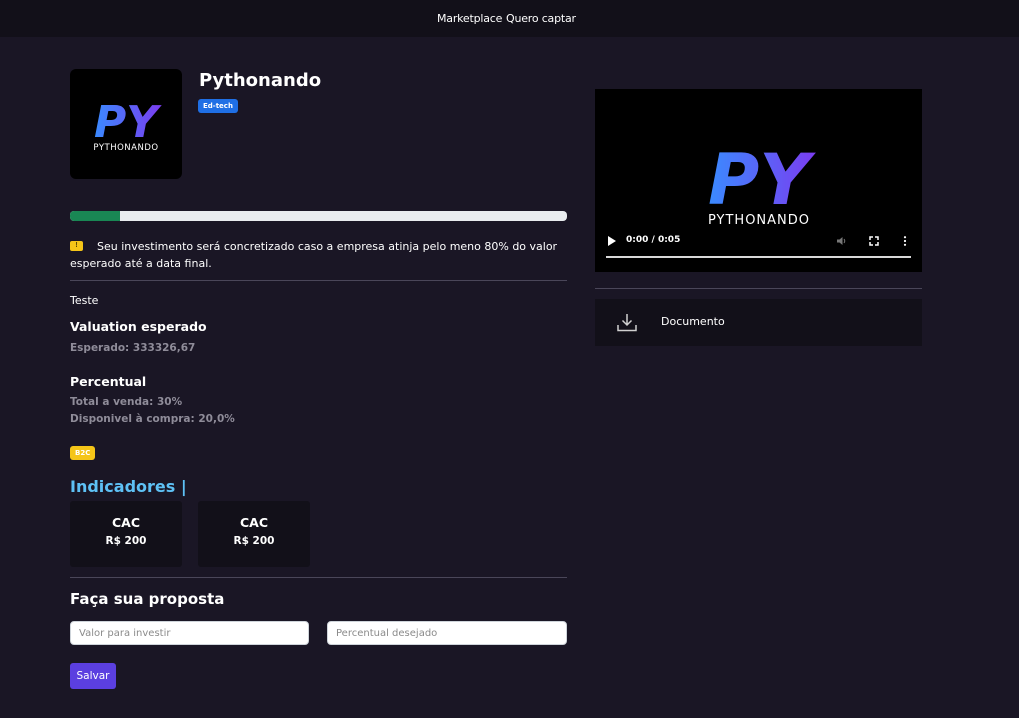 Image resolution: width=1019 pixels, height=718 pixels. What do you see at coordinates (611, 241) in the screenshot?
I see `play-icon` at bounding box center [611, 241].